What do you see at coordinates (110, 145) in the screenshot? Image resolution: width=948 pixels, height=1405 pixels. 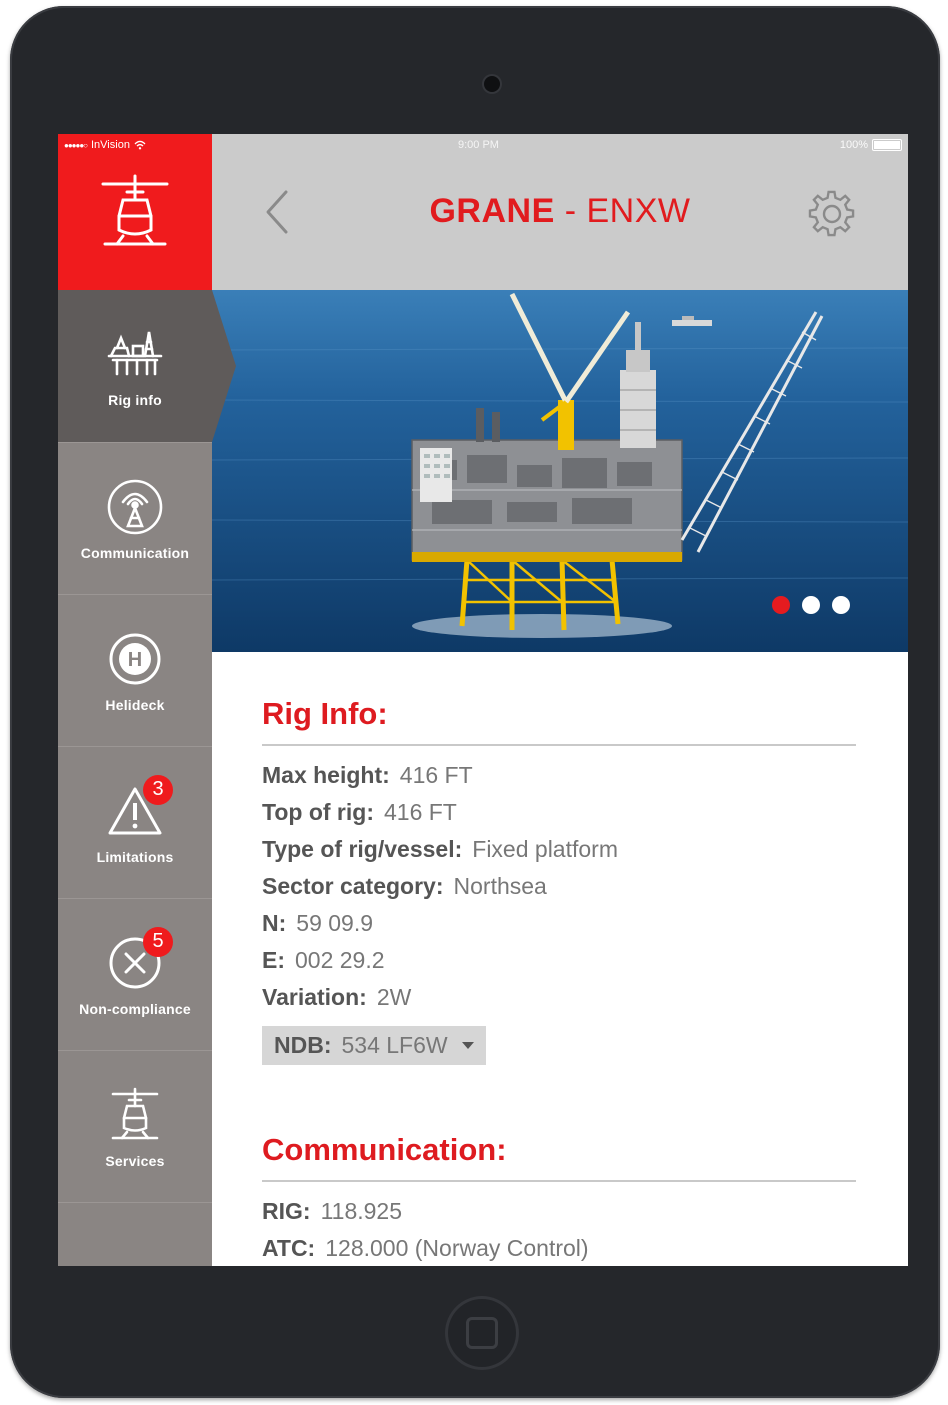 I see `carrier-name: InVision` at bounding box center [110, 145].